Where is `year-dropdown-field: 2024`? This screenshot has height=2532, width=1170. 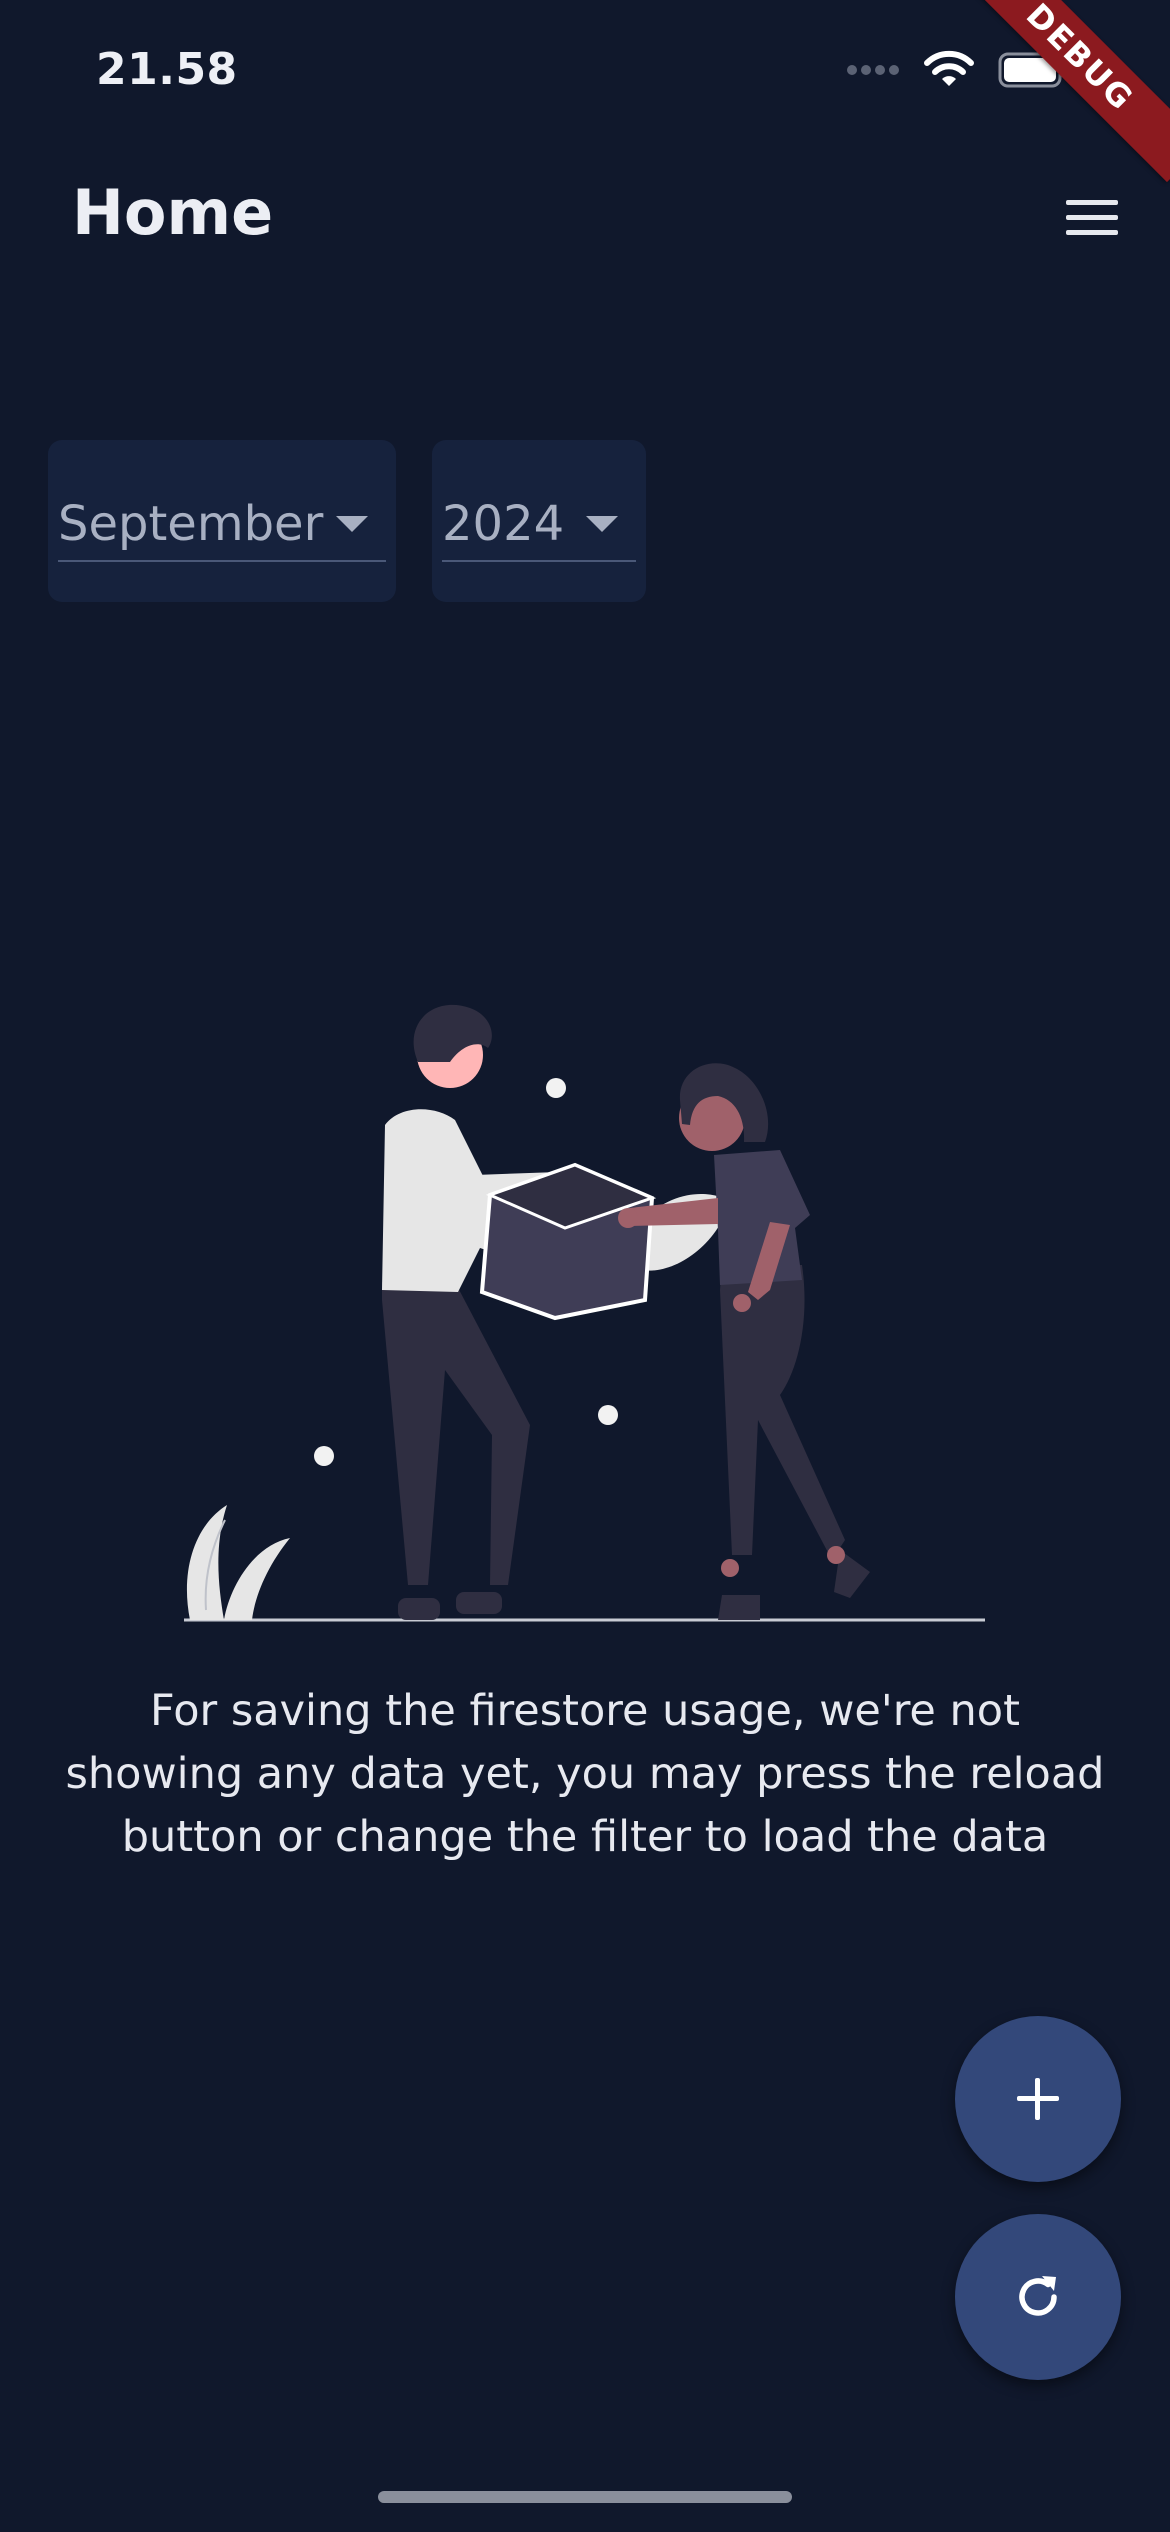 year-dropdown-field: 2024 is located at coordinates (539, 525).